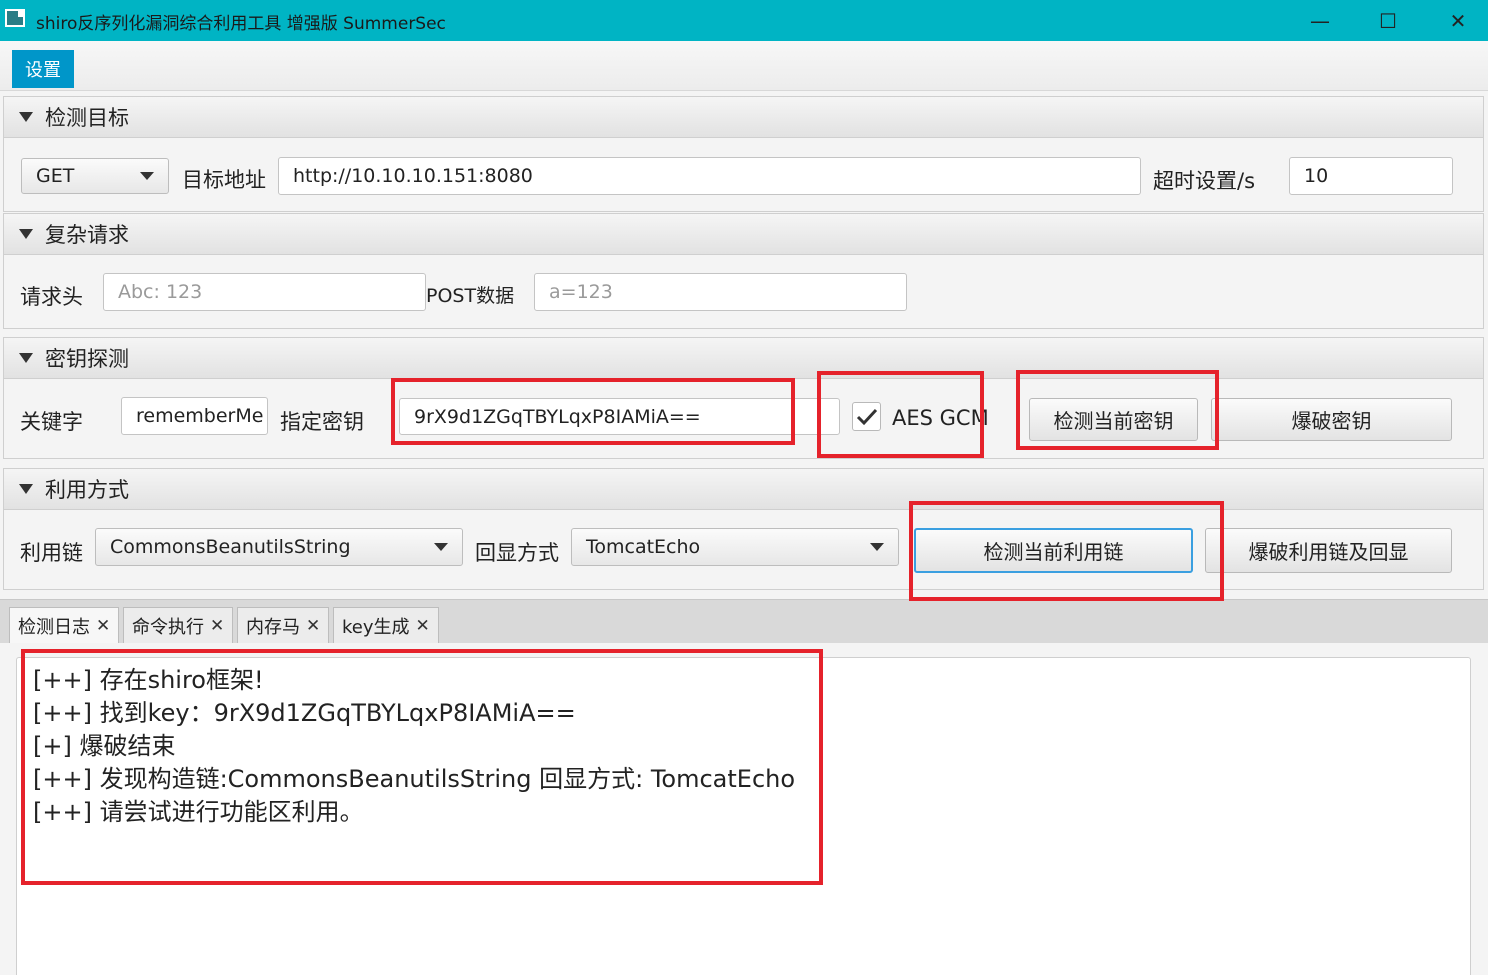 The image size is (1488, 975). What do you see at coordinates (1388, 20) in the screenshot?
I see `maximize-button: ☐` at bounding box center [1388, 20].